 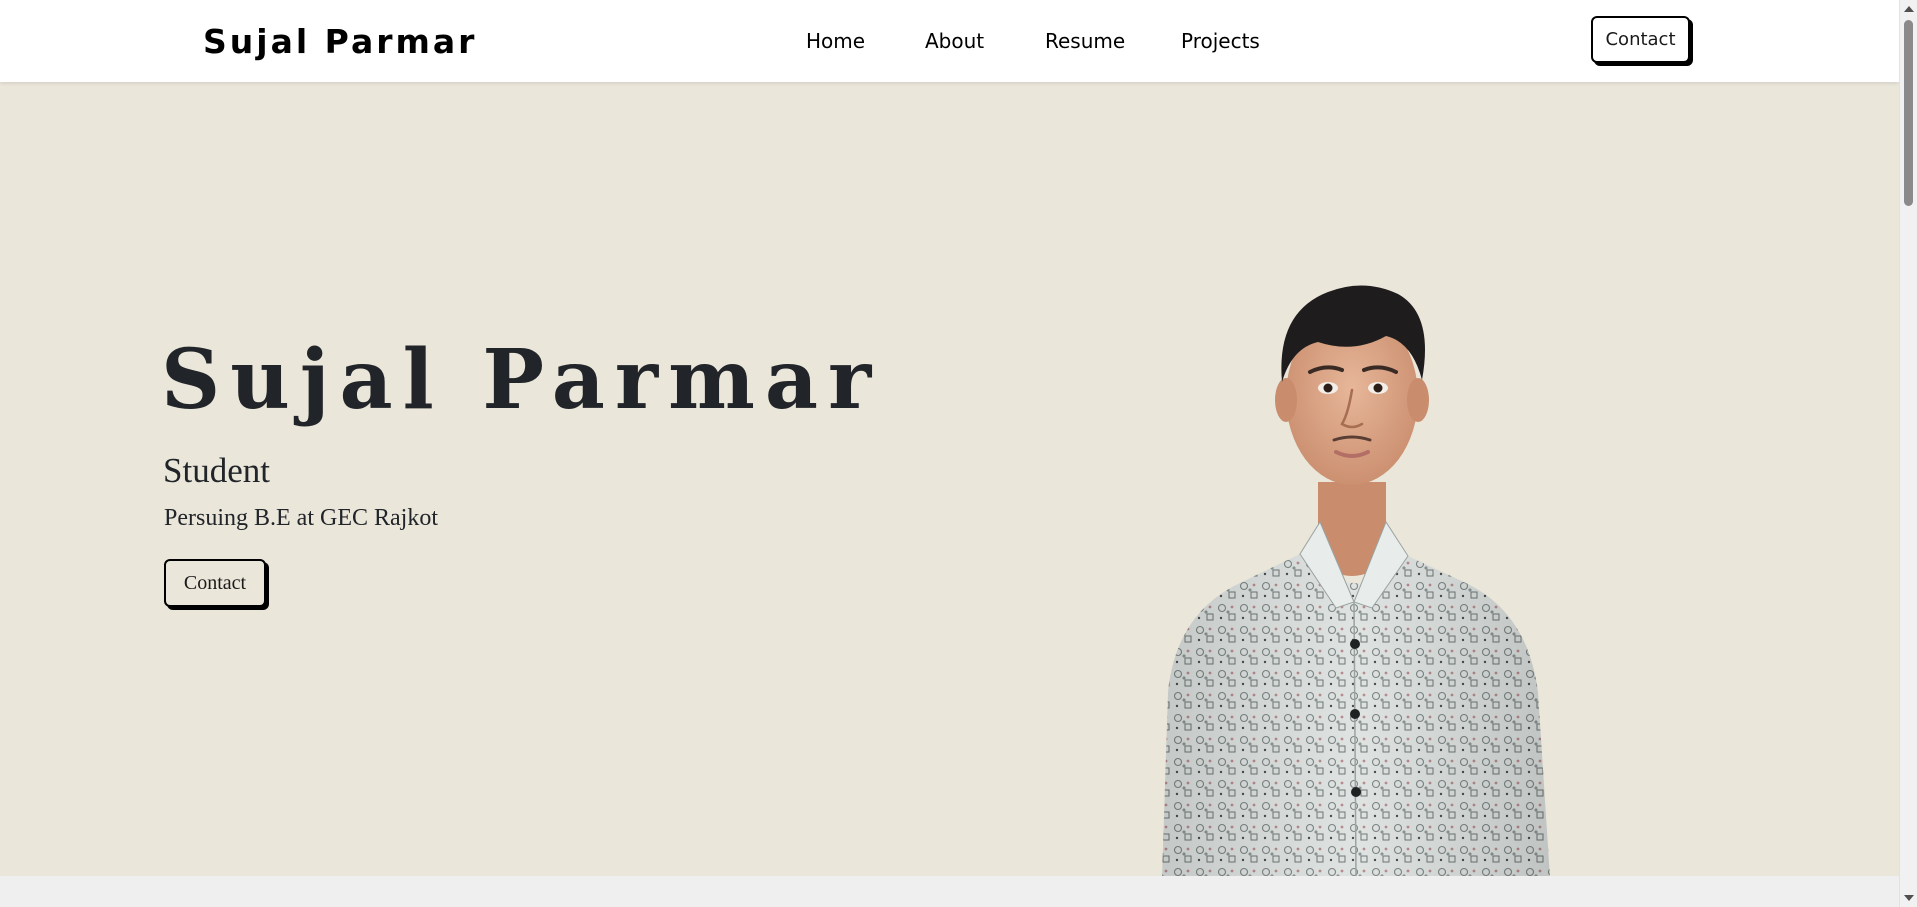 What do you see at coordinates (1908, 453) in the screenshot?
I see `page-scrollbar` at bounding box center [1908, 453].